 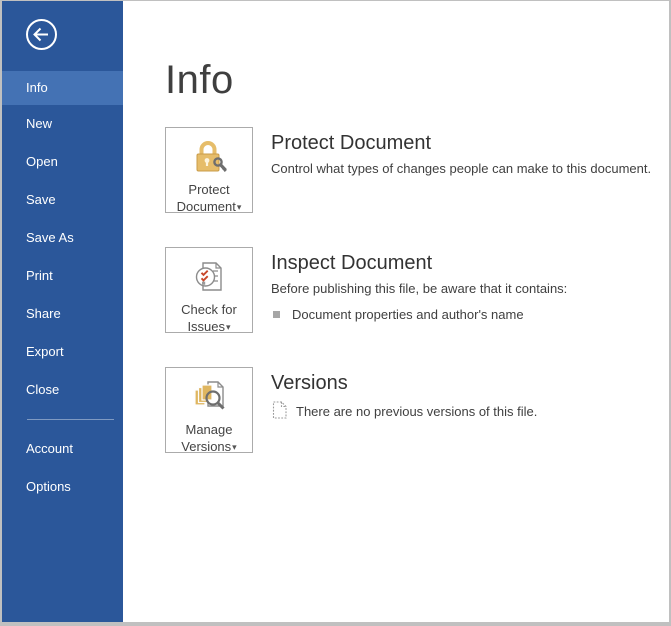 What do you see at coordinates (209, 397) in the screenshot?
I see `manage-versions-icon` at bounding box center [209, 397].